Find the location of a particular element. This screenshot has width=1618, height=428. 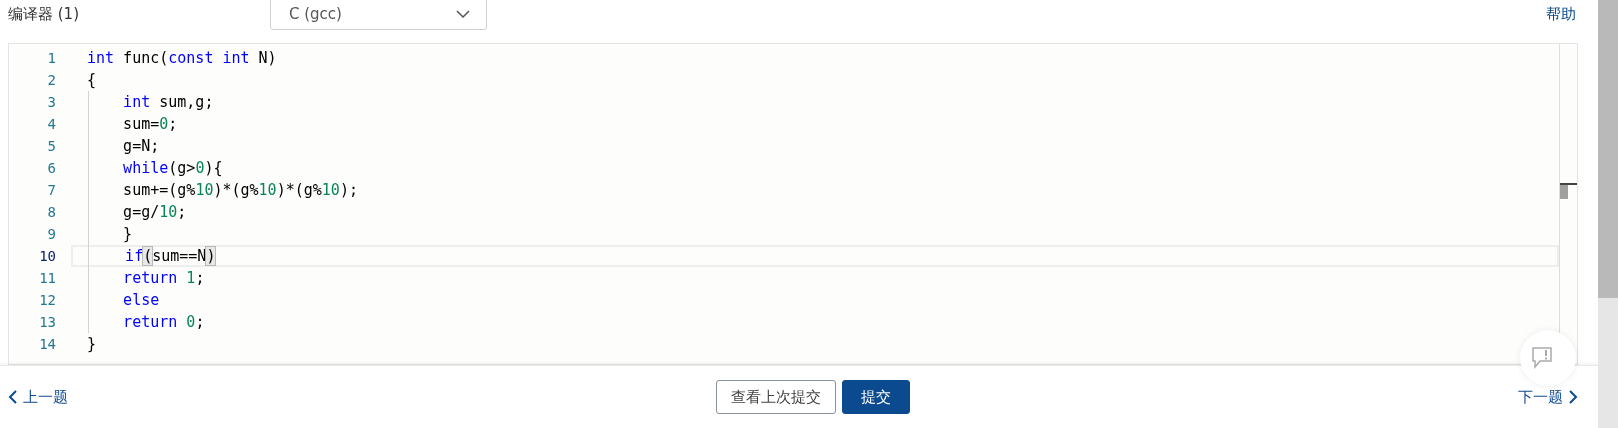

overview-marker-icon is located at coordinates (1568, 191).